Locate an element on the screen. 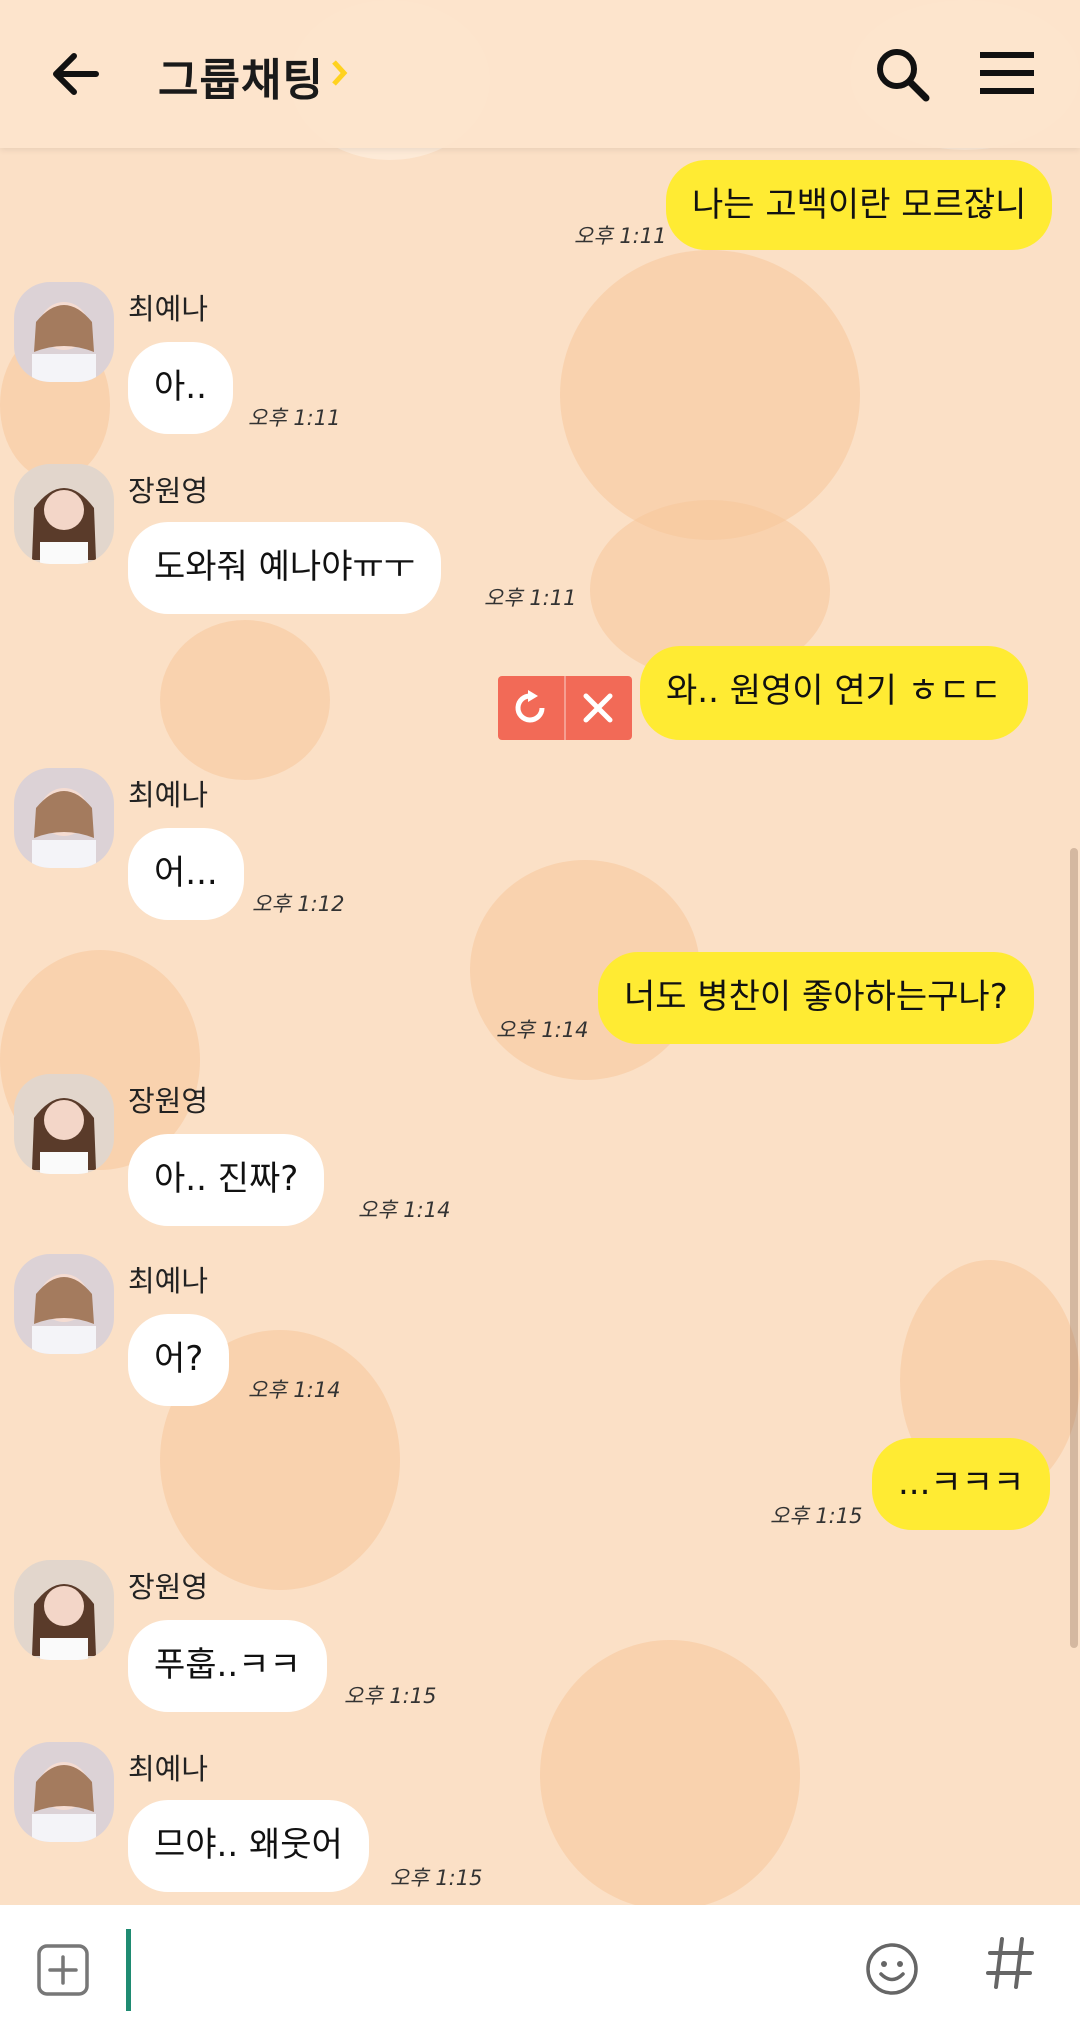 The height and width of the screenshot is (2031, 1080). divider is located at coordinates (565, 708).